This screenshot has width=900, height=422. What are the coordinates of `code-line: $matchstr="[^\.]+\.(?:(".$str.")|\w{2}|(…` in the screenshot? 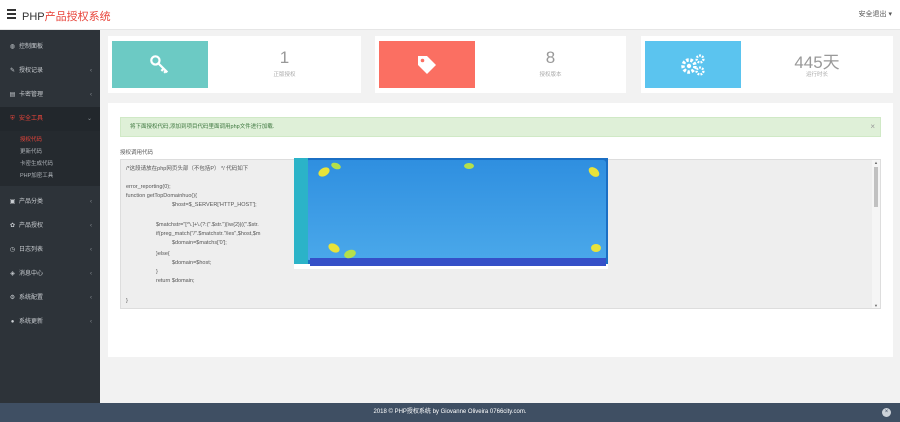 It's located at (207, 225).